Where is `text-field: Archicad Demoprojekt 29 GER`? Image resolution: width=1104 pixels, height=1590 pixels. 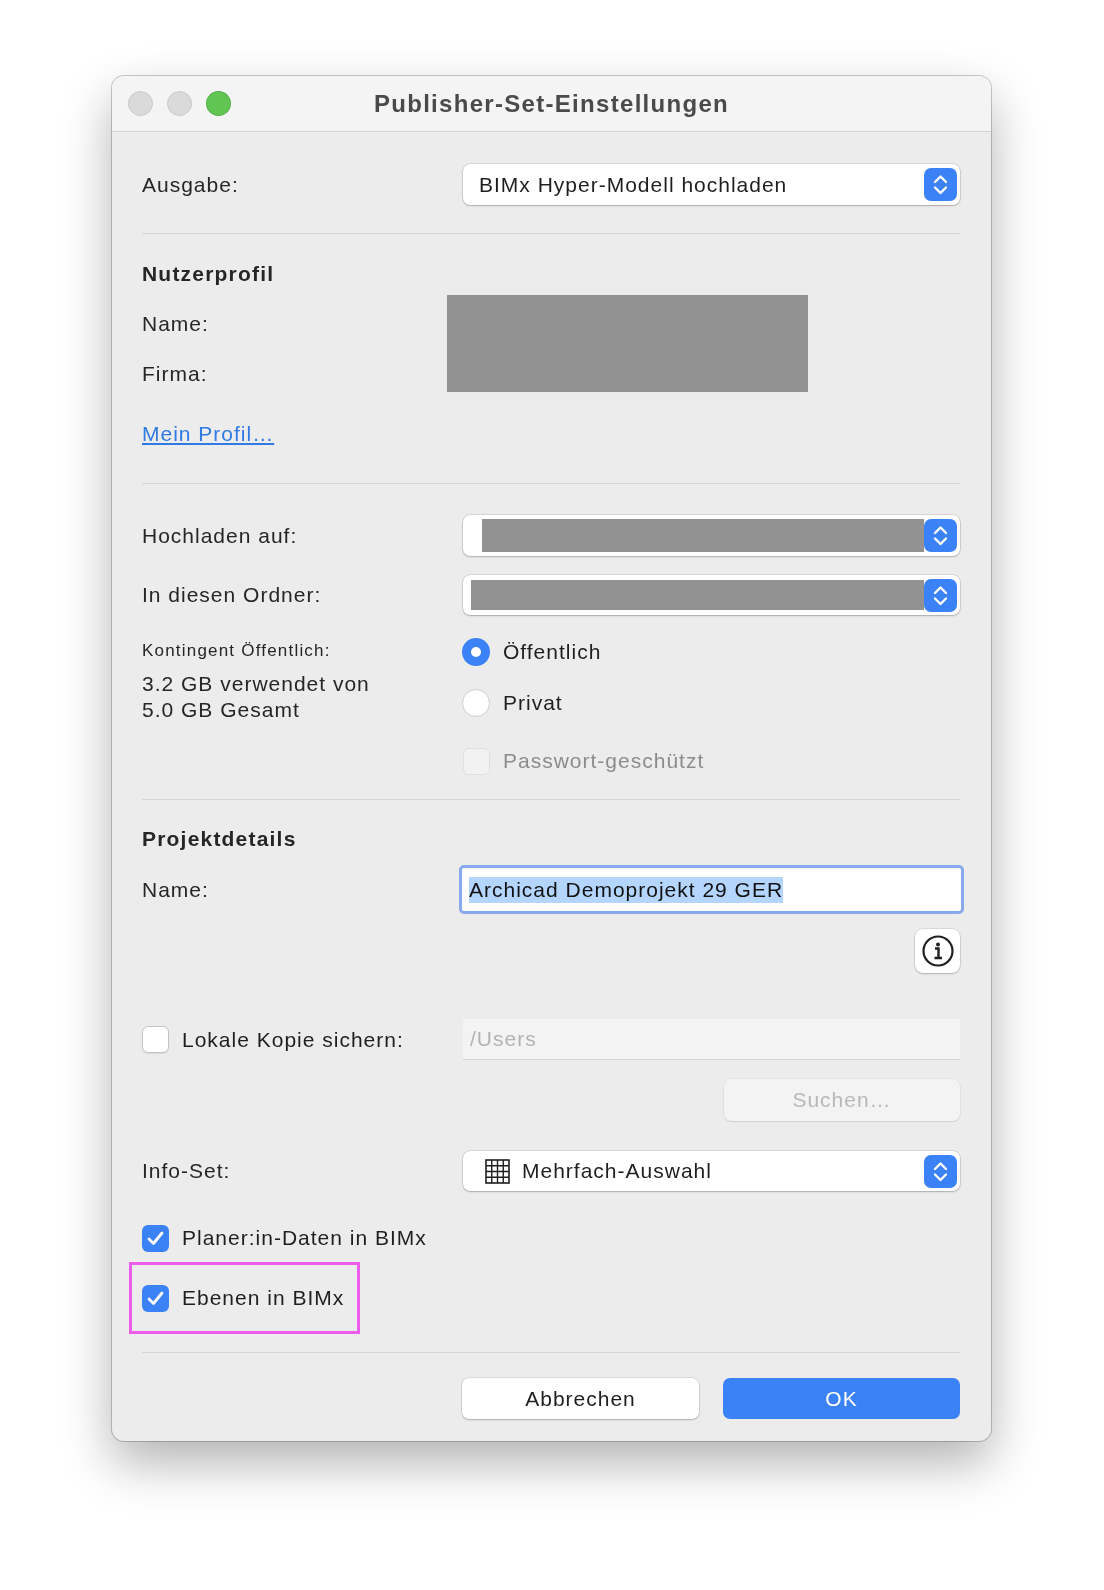 text-field: Archicad Demoprojekt 29 GER is located at coordinates (711, 889).